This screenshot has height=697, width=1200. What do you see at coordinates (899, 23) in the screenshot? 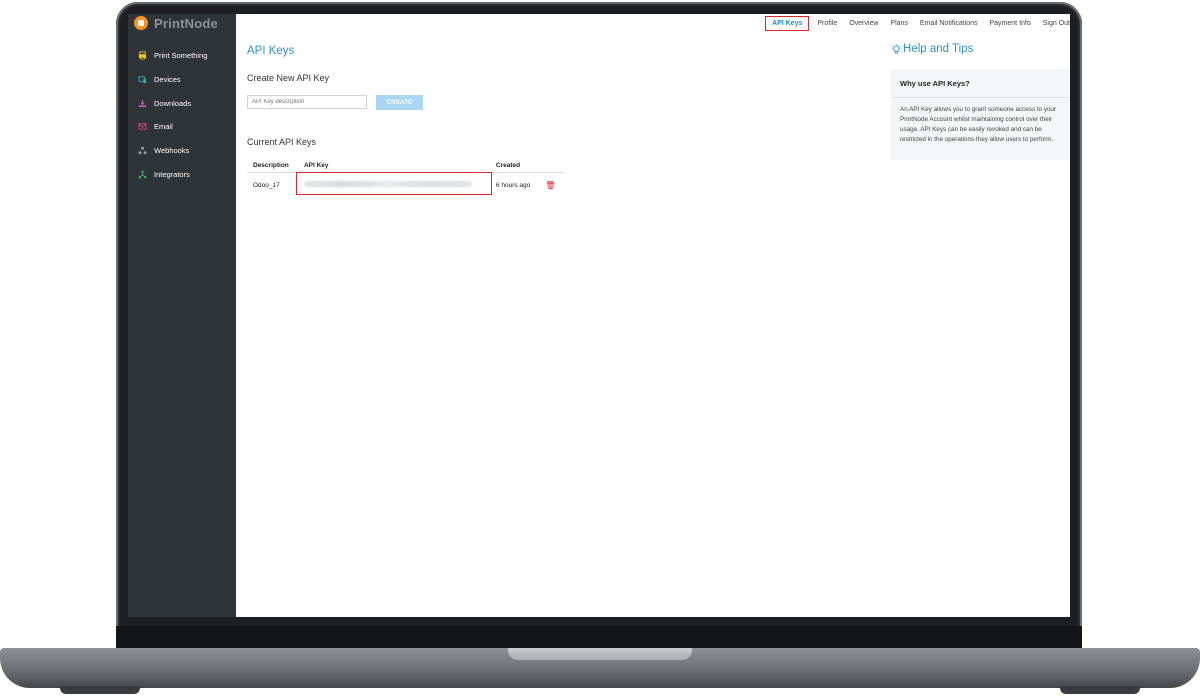
I see `topnav-plans: Plans` at bounding box center [899, 23].